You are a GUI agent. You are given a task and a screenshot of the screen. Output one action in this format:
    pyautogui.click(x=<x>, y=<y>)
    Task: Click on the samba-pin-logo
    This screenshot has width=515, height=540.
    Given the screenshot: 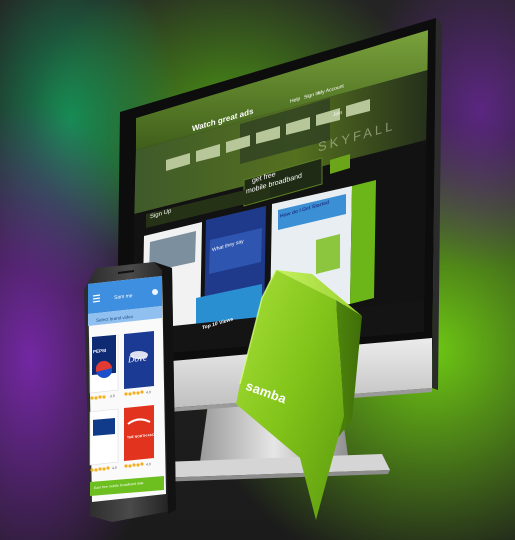 What is the action you would take?
    pyautogui.click(x=299, y=394)
    